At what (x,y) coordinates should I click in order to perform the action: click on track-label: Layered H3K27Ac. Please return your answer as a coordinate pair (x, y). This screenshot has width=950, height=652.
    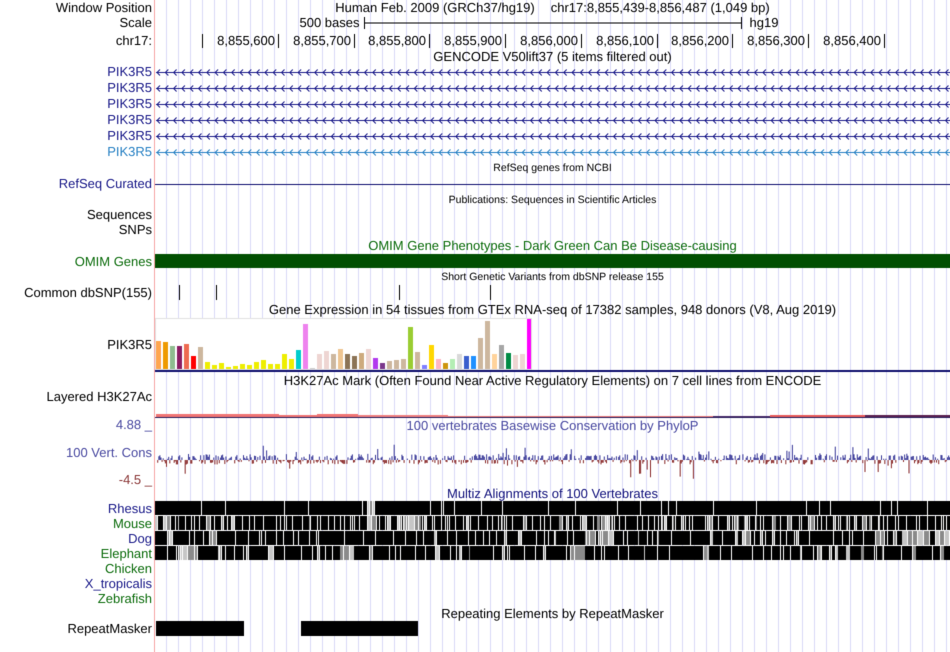
    Looking at the image, I should click on (99, 397).